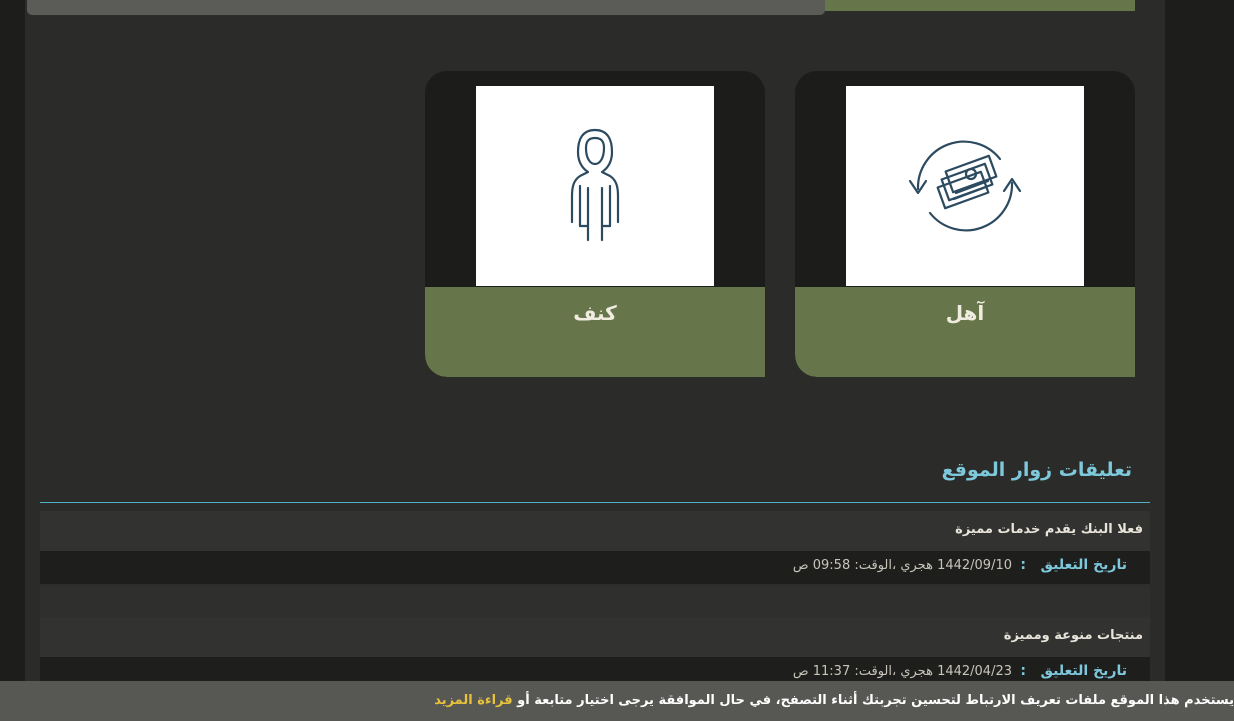 This screenshot has width=1234, height=721. I want to click on comment-text-row: منتجات منوعة ومميزة, so click(595, 637).